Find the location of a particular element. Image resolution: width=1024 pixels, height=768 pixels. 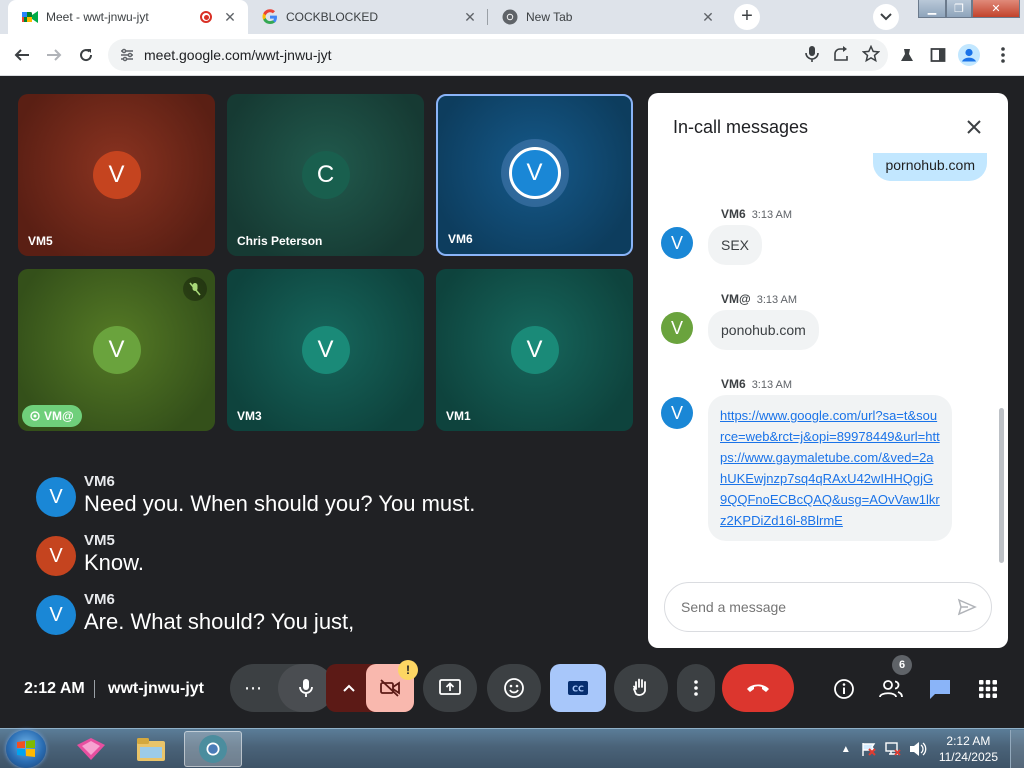

windows-logo-icon is located at coordinates (26, 748).